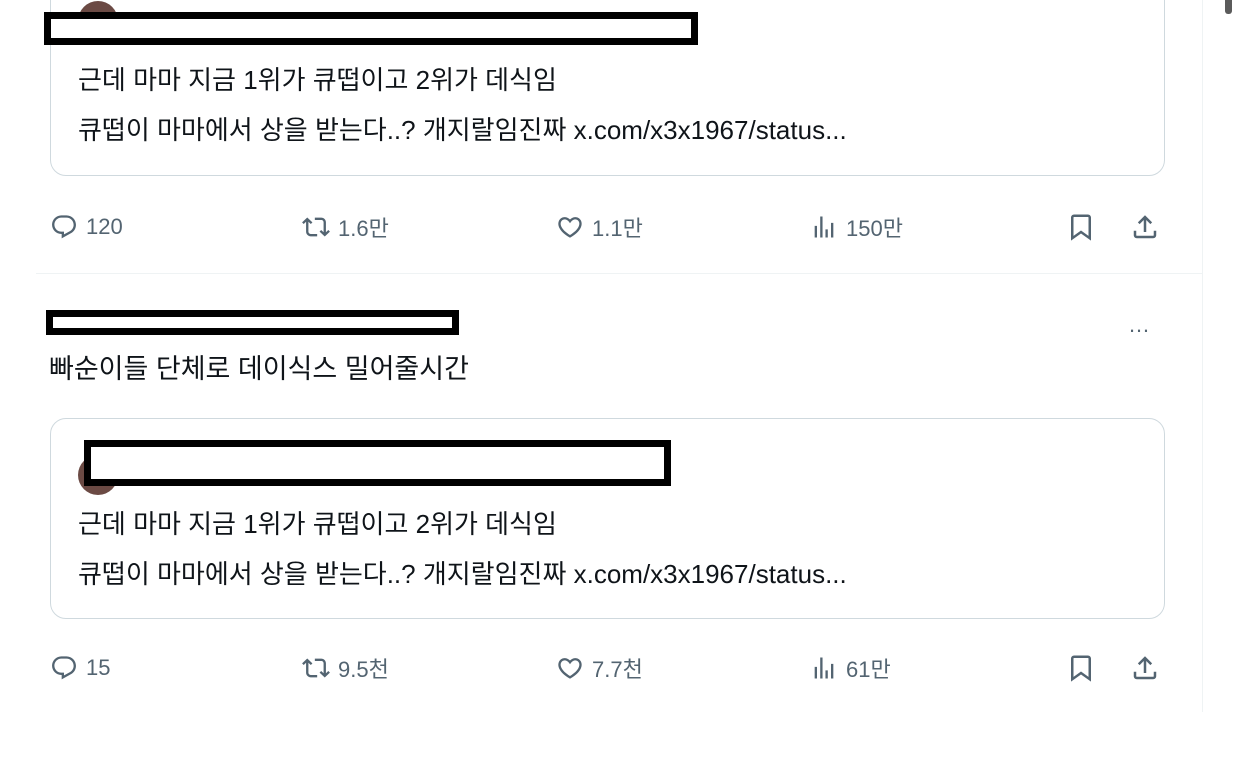  Describe the element at coordinates (619, 273) in the screenshot. I see `post-divider` at that location.